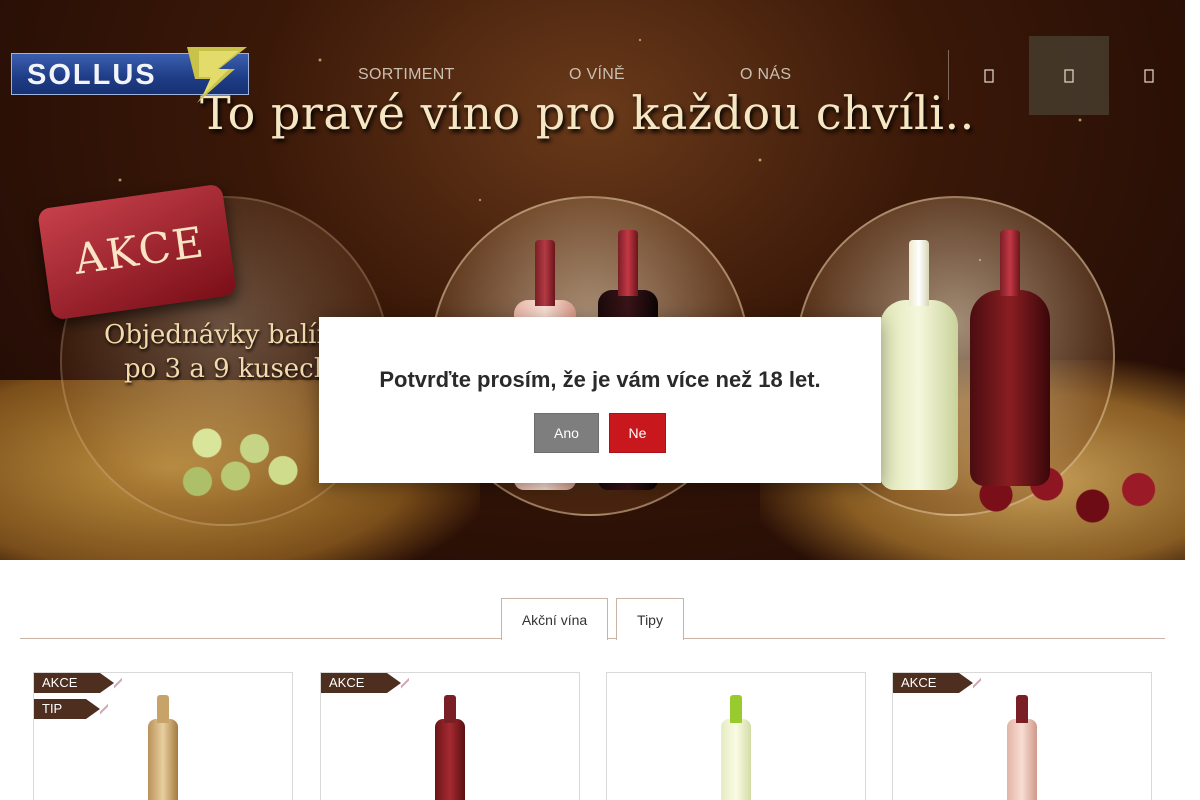  What do you see at coordinates (597, 75) in the screenshot?
I see `nav-o-vine: O VÍNĚ` at bounding box center [597, 75].